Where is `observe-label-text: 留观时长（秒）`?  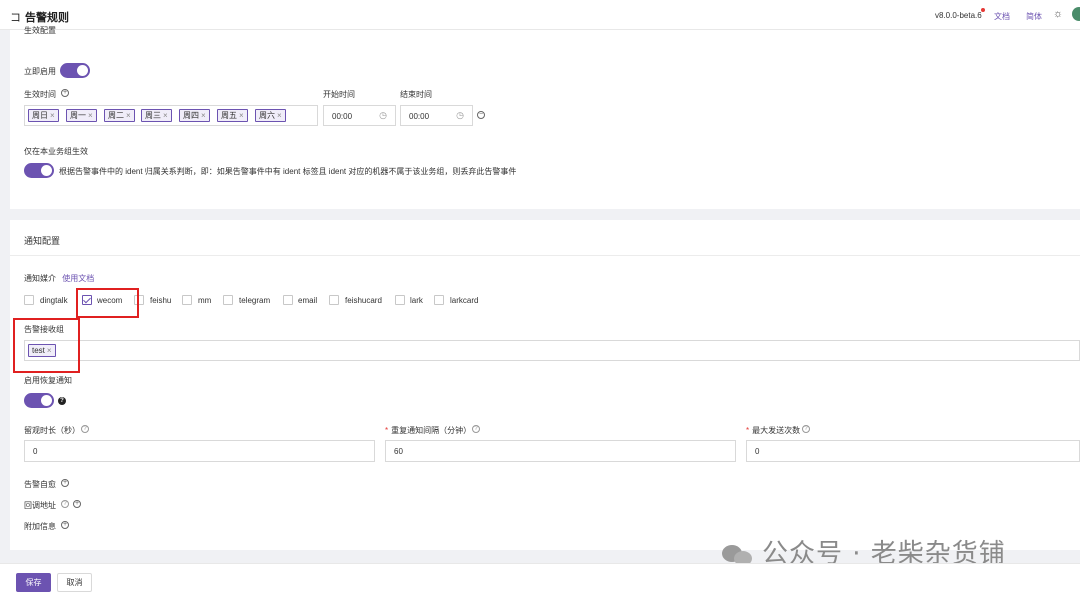 observe-label-text: 留观时长（秒） is located at coordinates (52, 430).